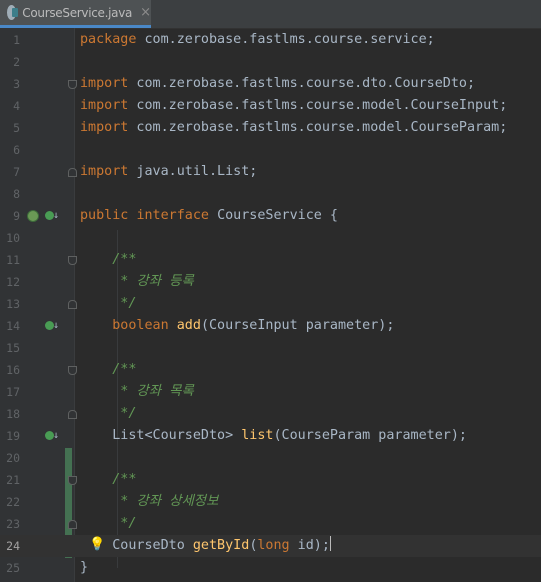 The width and height of the screenshot is (541, 582). What do you see at coordinates (329, 215) in the screenshot?
I see `brace: {` at bounding box center [329, 215].